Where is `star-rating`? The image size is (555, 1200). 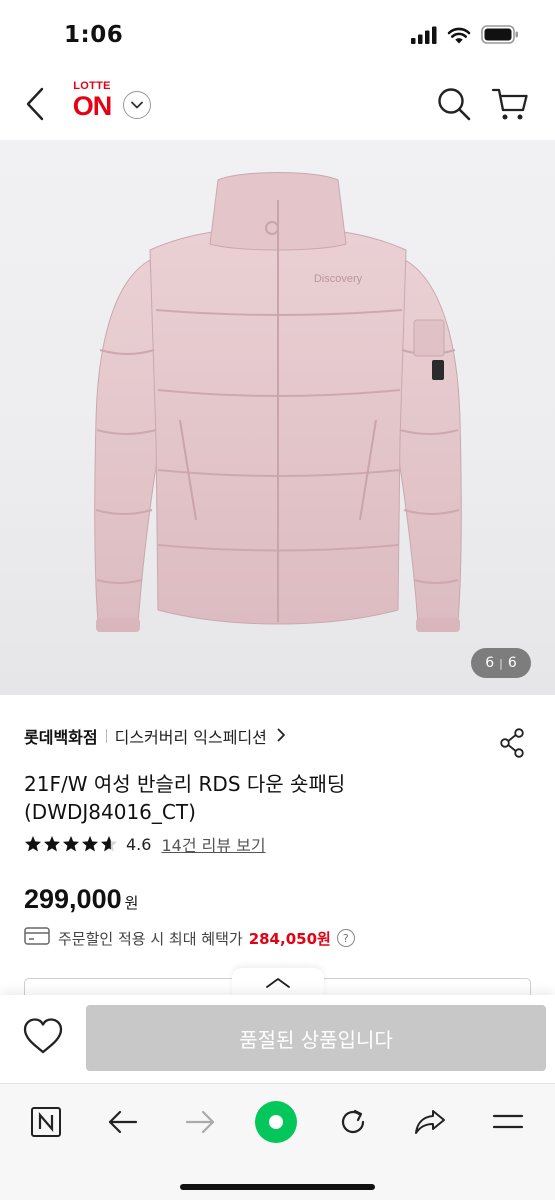
star-rating is located at coordinates (71, 844).